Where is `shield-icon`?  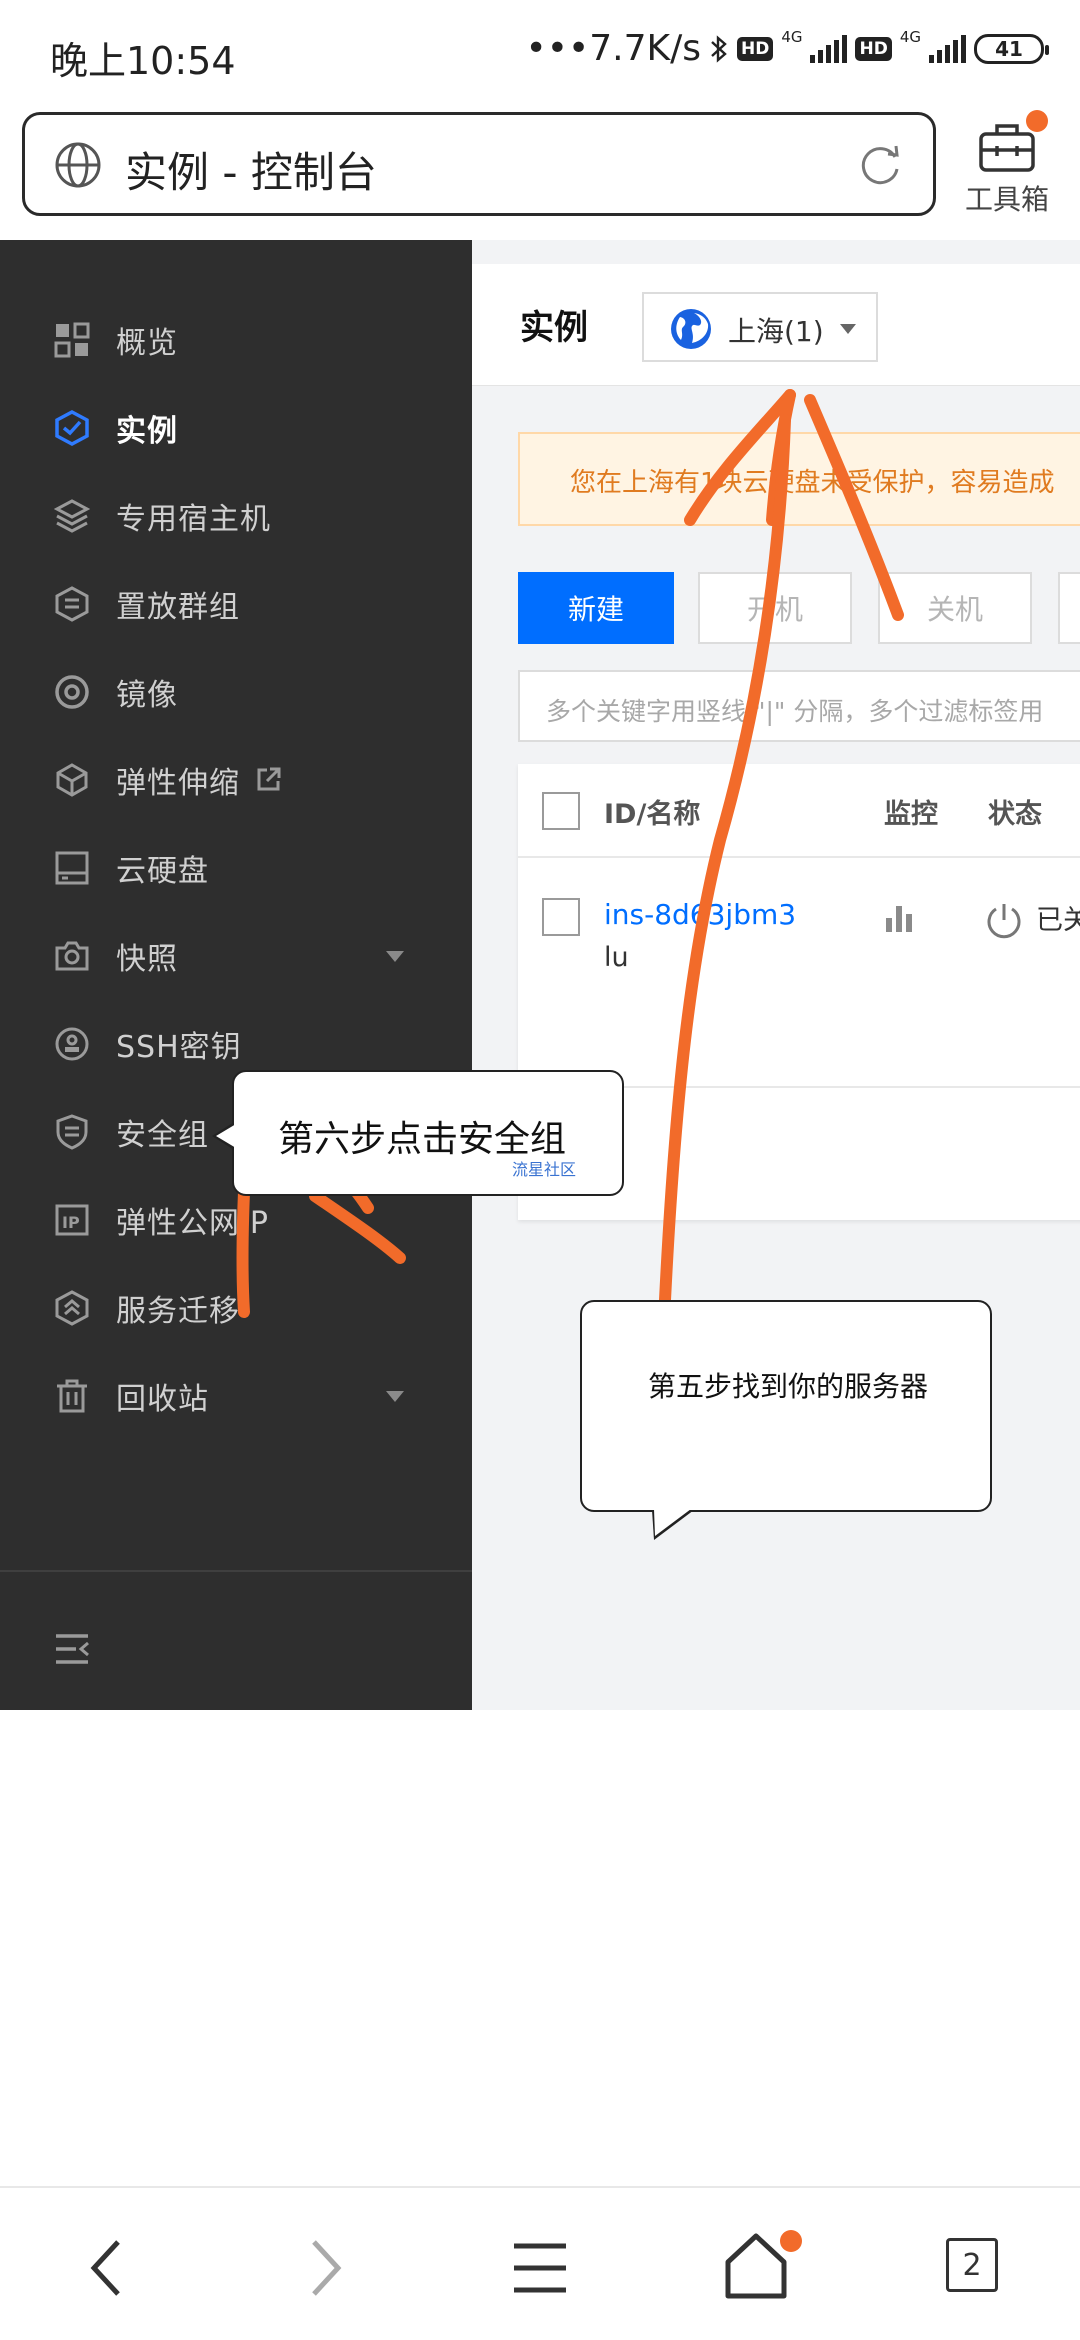
shield-icon is located at coordinates (72, 1132).